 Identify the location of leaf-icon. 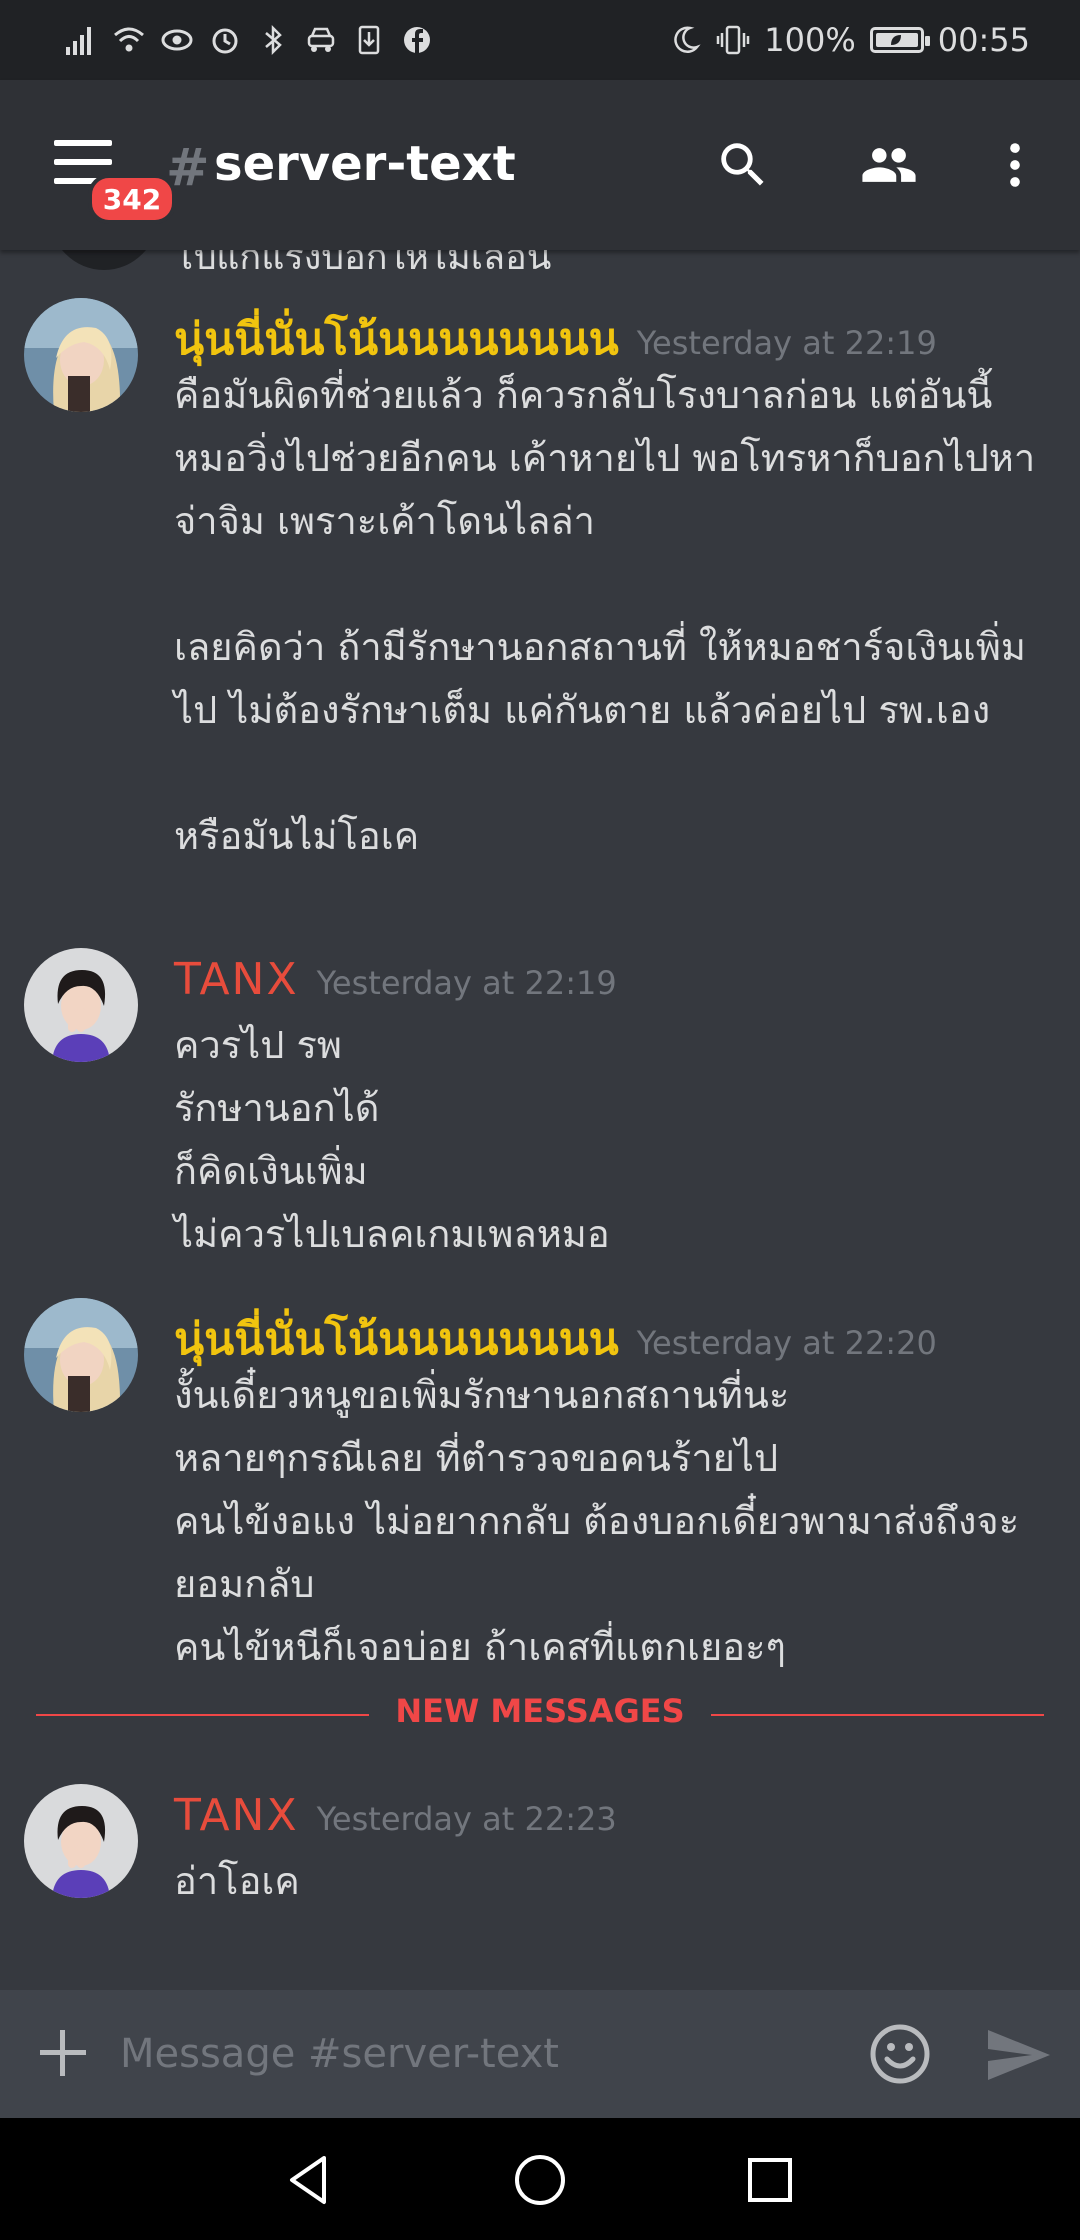
(895, 40).